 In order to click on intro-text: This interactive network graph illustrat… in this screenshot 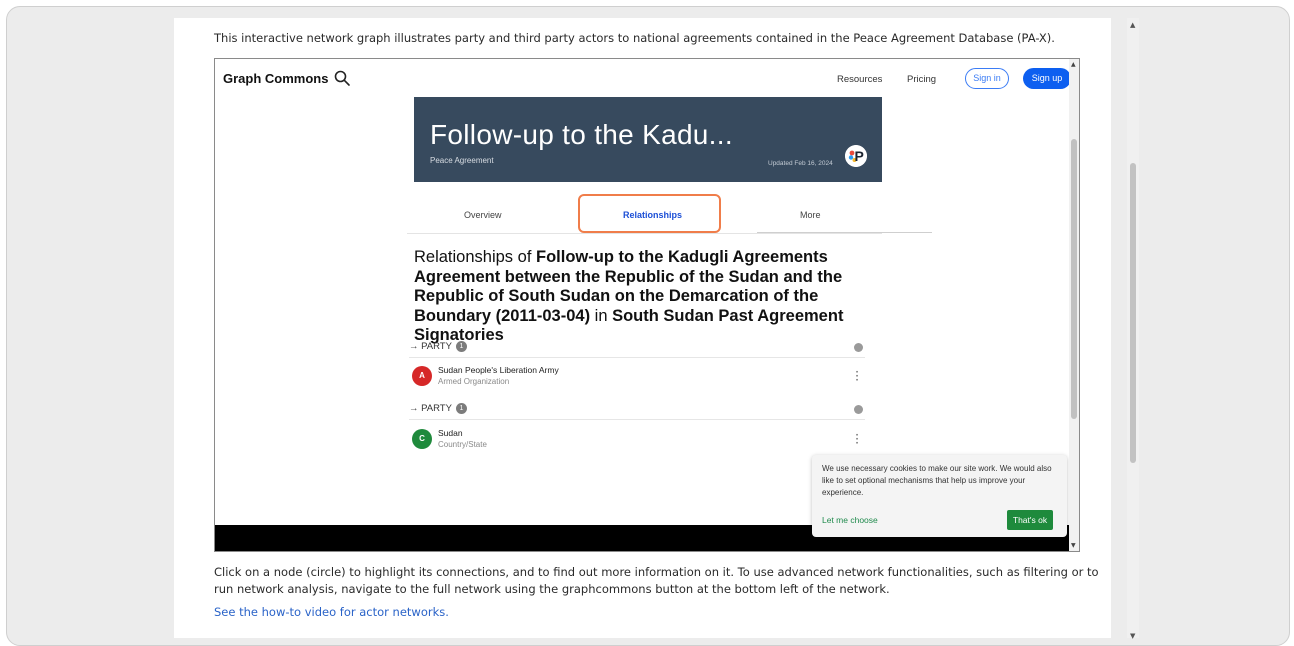, I will do `click(634, 38)`.